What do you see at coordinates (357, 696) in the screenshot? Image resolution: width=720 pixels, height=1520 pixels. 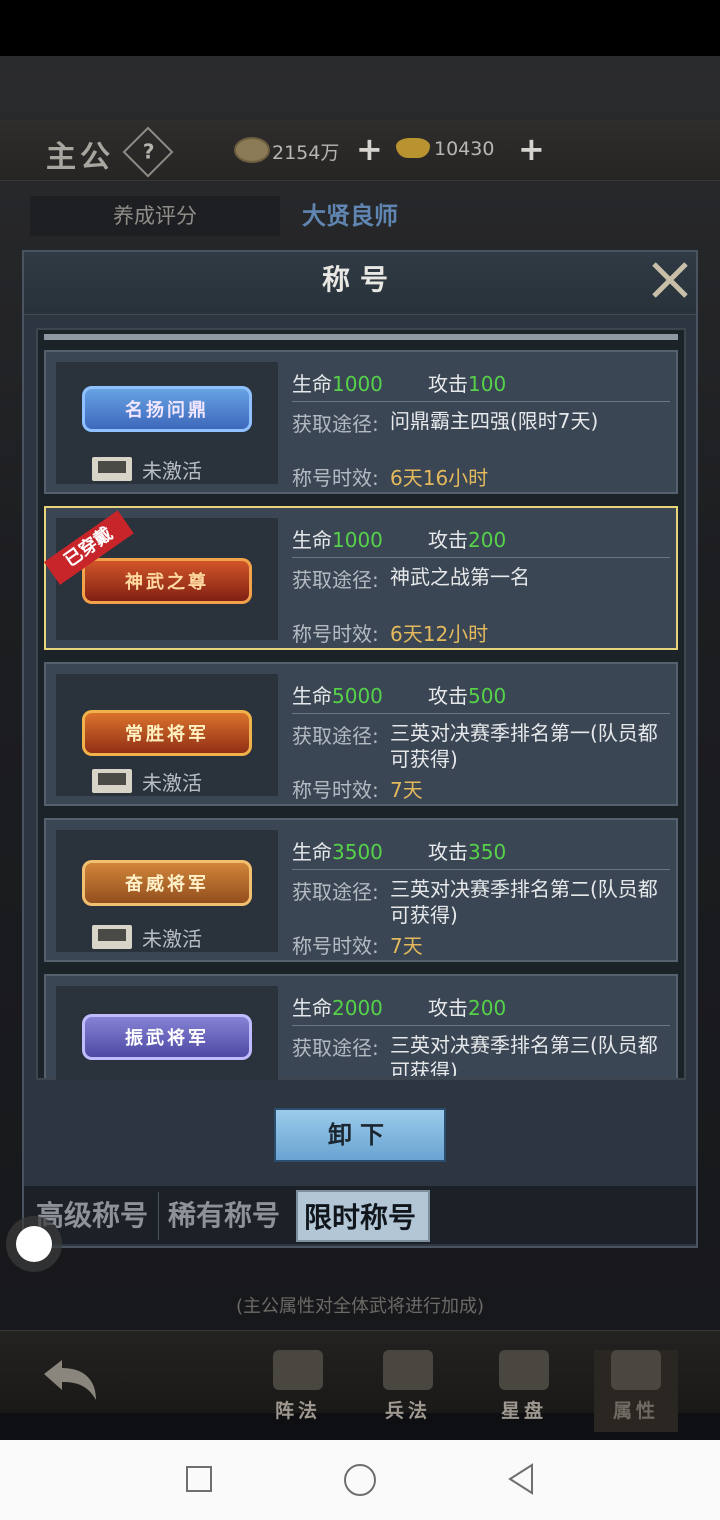 I see `hp-value: 5000` at bounding box center [357, 696].